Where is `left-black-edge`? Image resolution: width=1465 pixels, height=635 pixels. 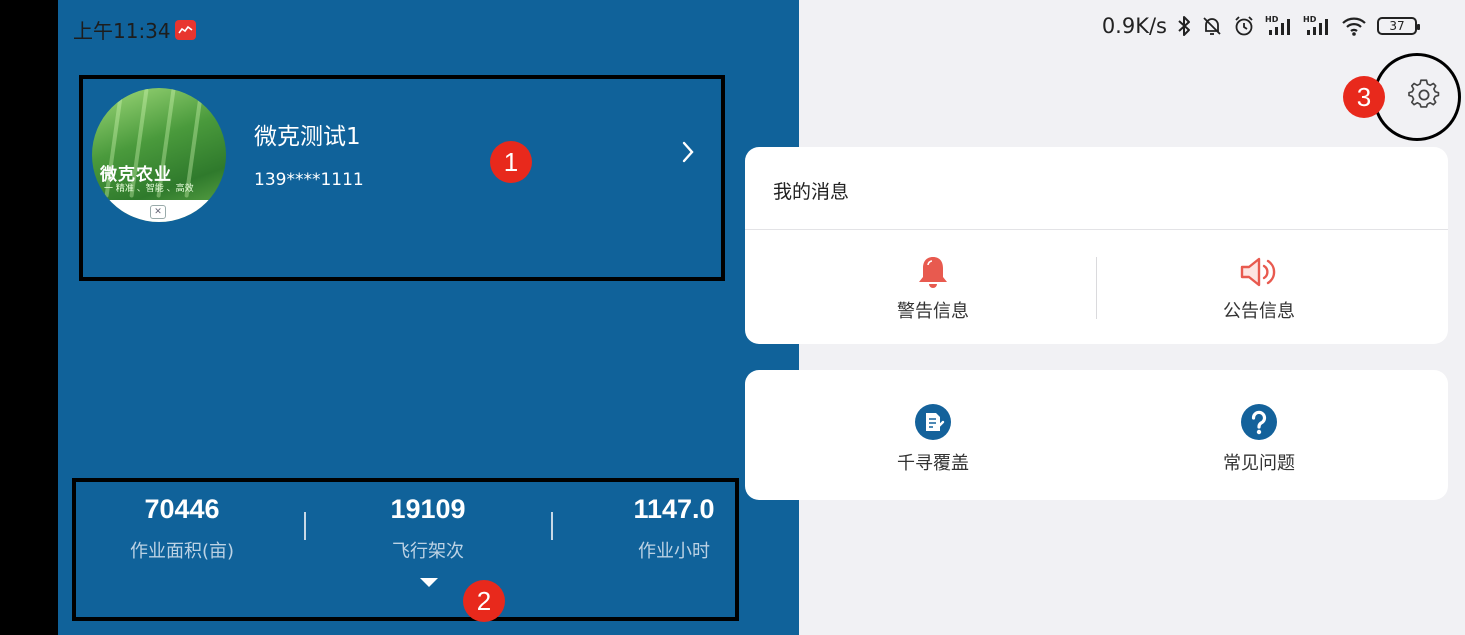
left-black-edge is located at coordinates (29, 317).